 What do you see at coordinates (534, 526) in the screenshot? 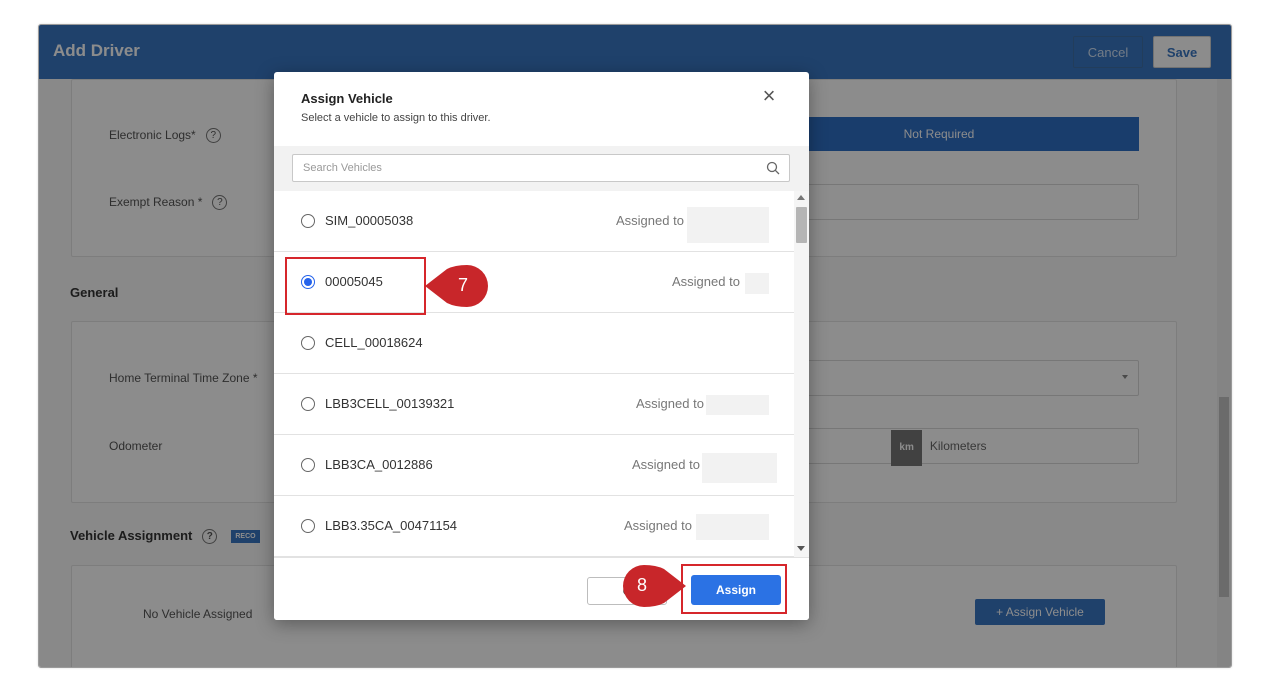
I see `vehicle-row: LBB3.35CA_00471154 Assigned to` at bounding box center [534, 526].